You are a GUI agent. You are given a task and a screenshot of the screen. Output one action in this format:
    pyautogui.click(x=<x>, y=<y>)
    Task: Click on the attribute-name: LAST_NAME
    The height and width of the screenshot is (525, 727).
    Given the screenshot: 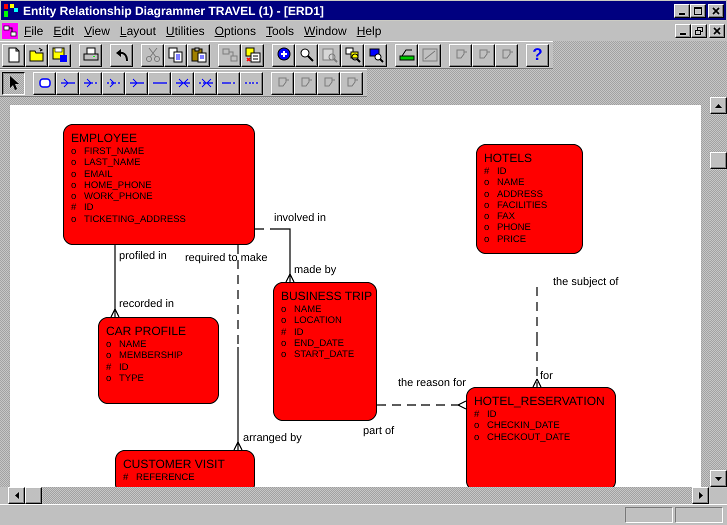 What is the action you would take?
    pyautogui.click(x=112, y=163)
    